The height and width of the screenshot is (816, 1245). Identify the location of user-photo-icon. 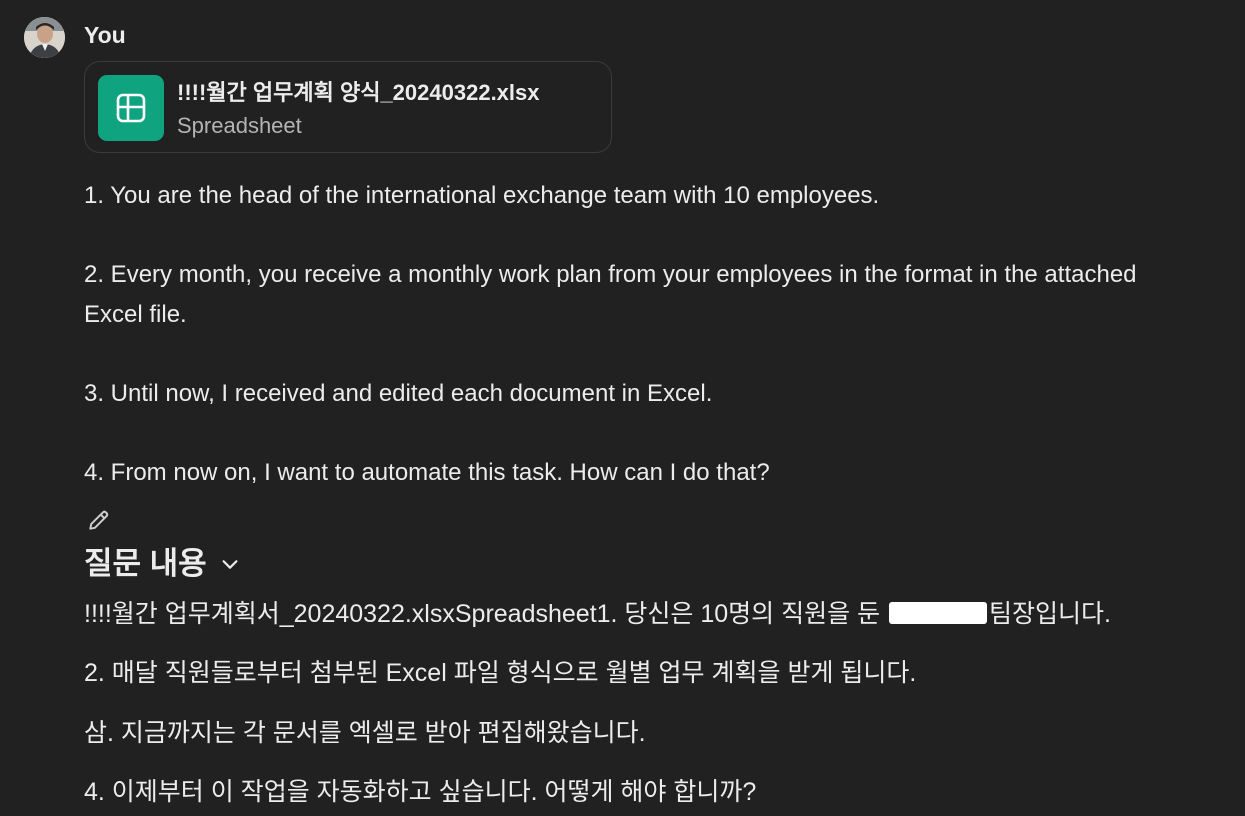
(44, 37).